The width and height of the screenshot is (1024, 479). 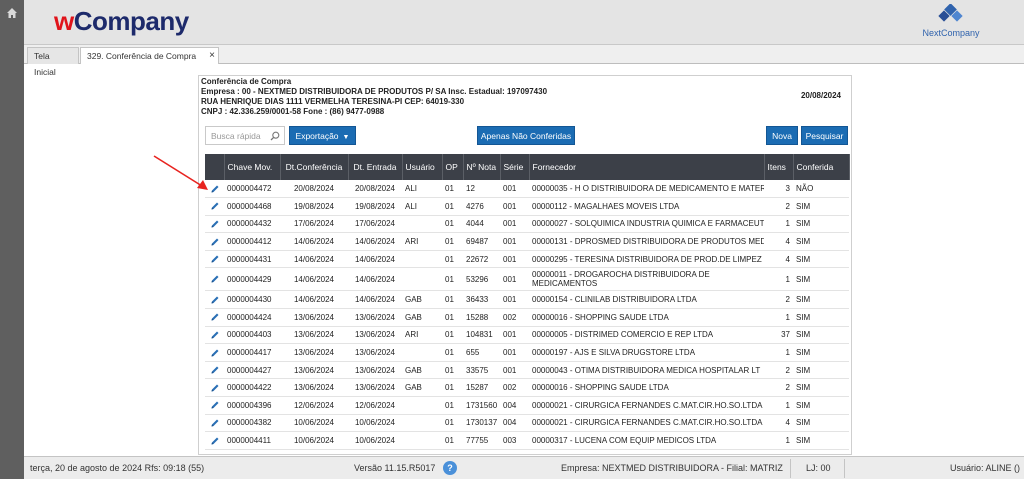 What do you see at coordinates (778, 423) in the screenshot?
I see `cell-itens: 4` at bounding box center [778, 423].